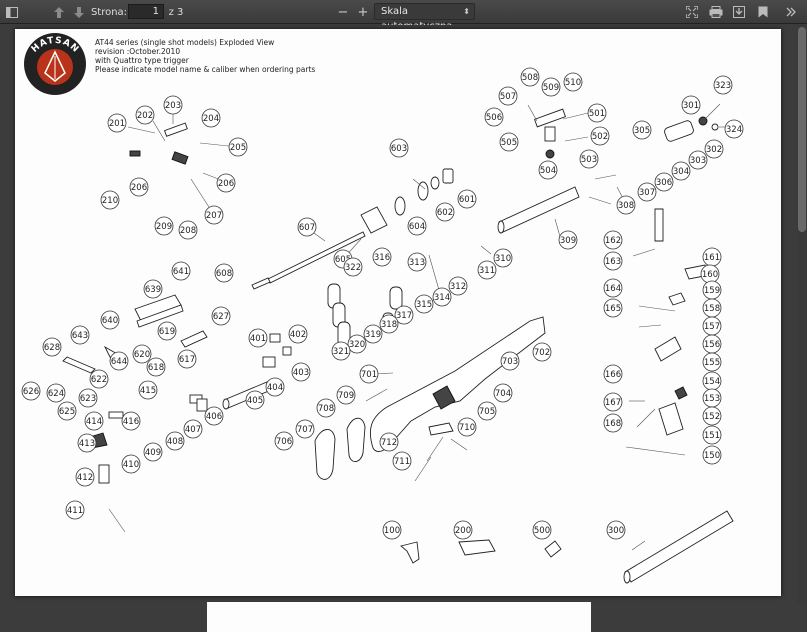 The height and width of the screenshot is (632, 807). I want to click on tools-button, so click(791, 12).